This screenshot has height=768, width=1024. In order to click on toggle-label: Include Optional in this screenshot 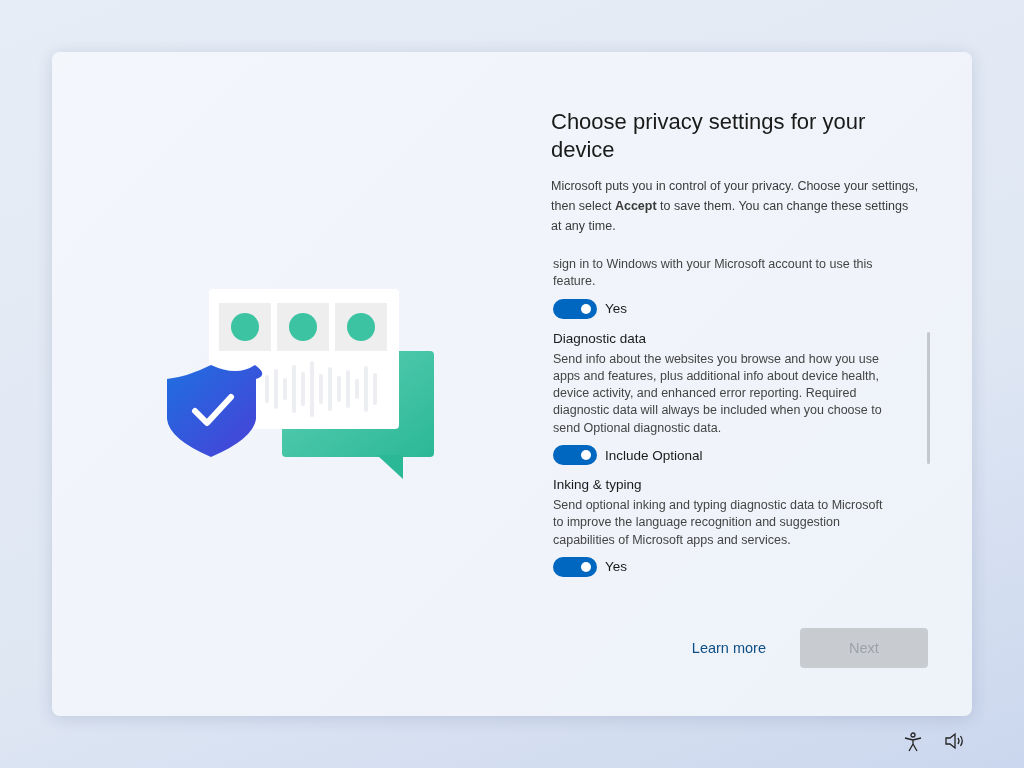, I will do `click(654, 455)`.